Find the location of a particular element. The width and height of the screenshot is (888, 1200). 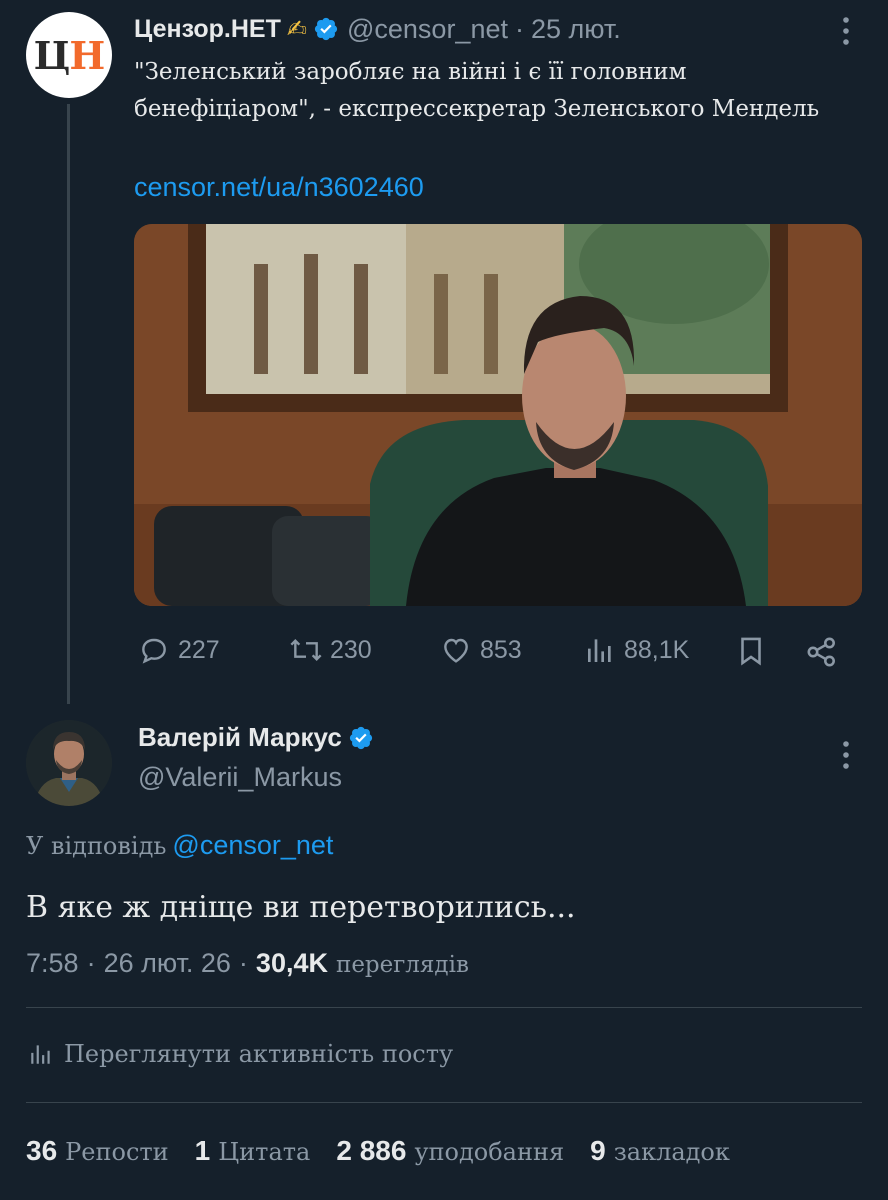

share-action is located at coordinates (822, 652).